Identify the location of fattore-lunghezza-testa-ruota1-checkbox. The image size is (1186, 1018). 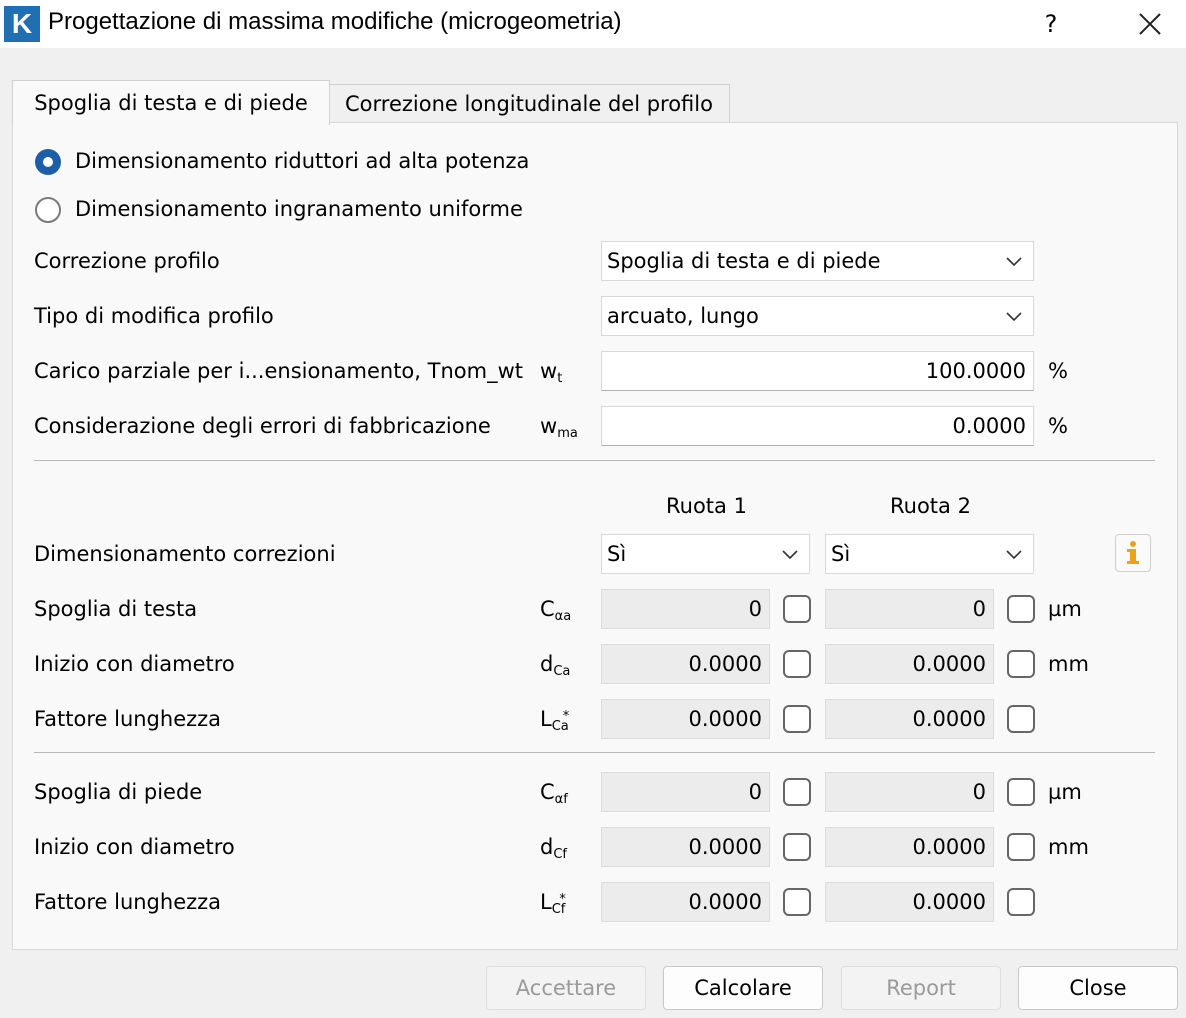
(797, 719).